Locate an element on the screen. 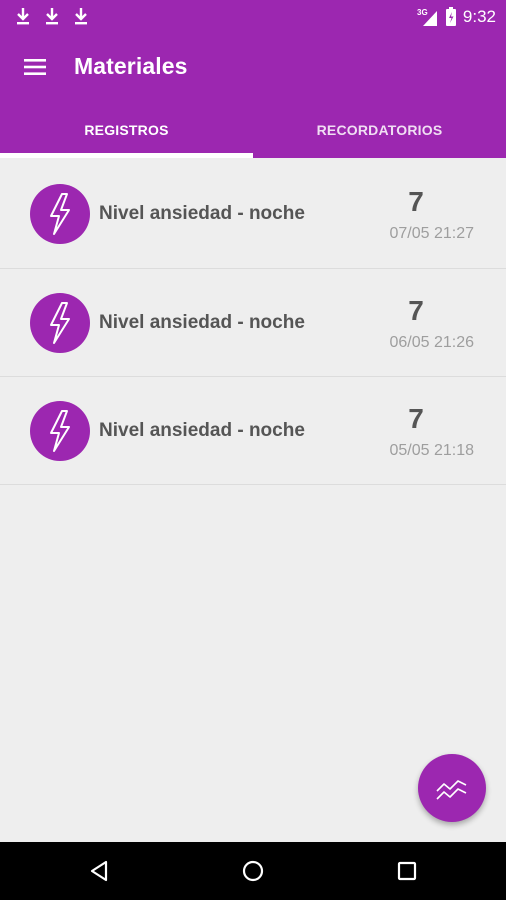  tab-label: RECORDATORIOS is located at coordinates (379, 130).